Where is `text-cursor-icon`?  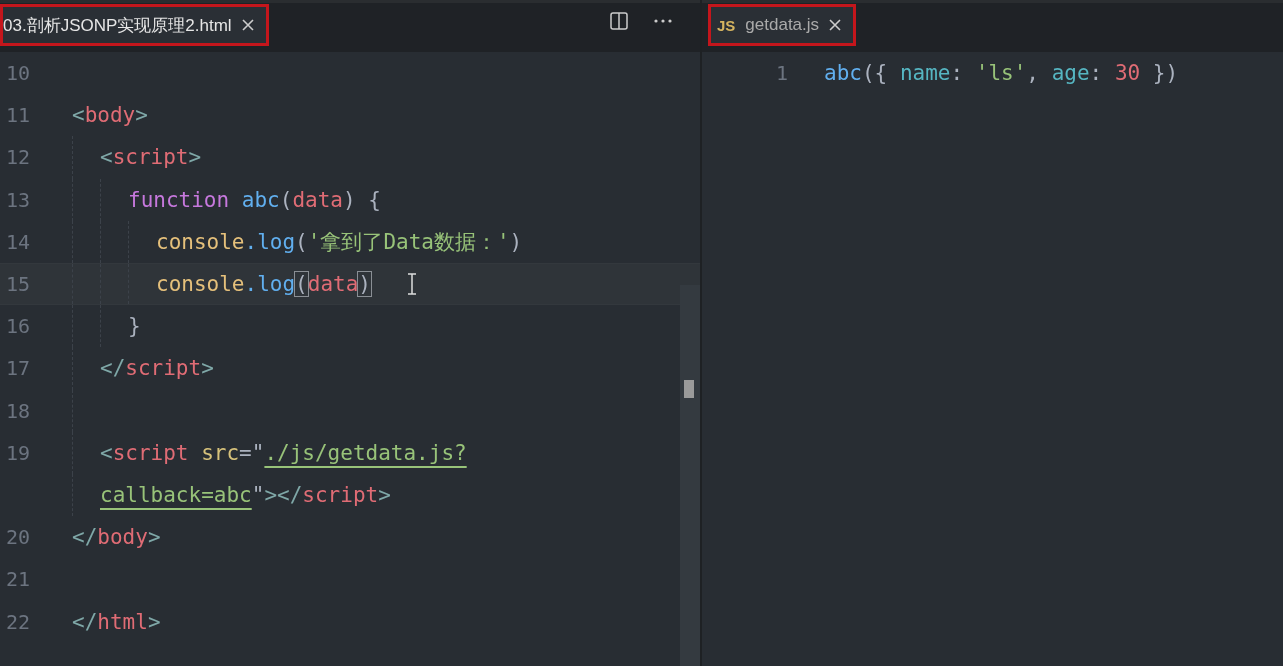 text-cursor-icon is located at coordinates (412, 284).